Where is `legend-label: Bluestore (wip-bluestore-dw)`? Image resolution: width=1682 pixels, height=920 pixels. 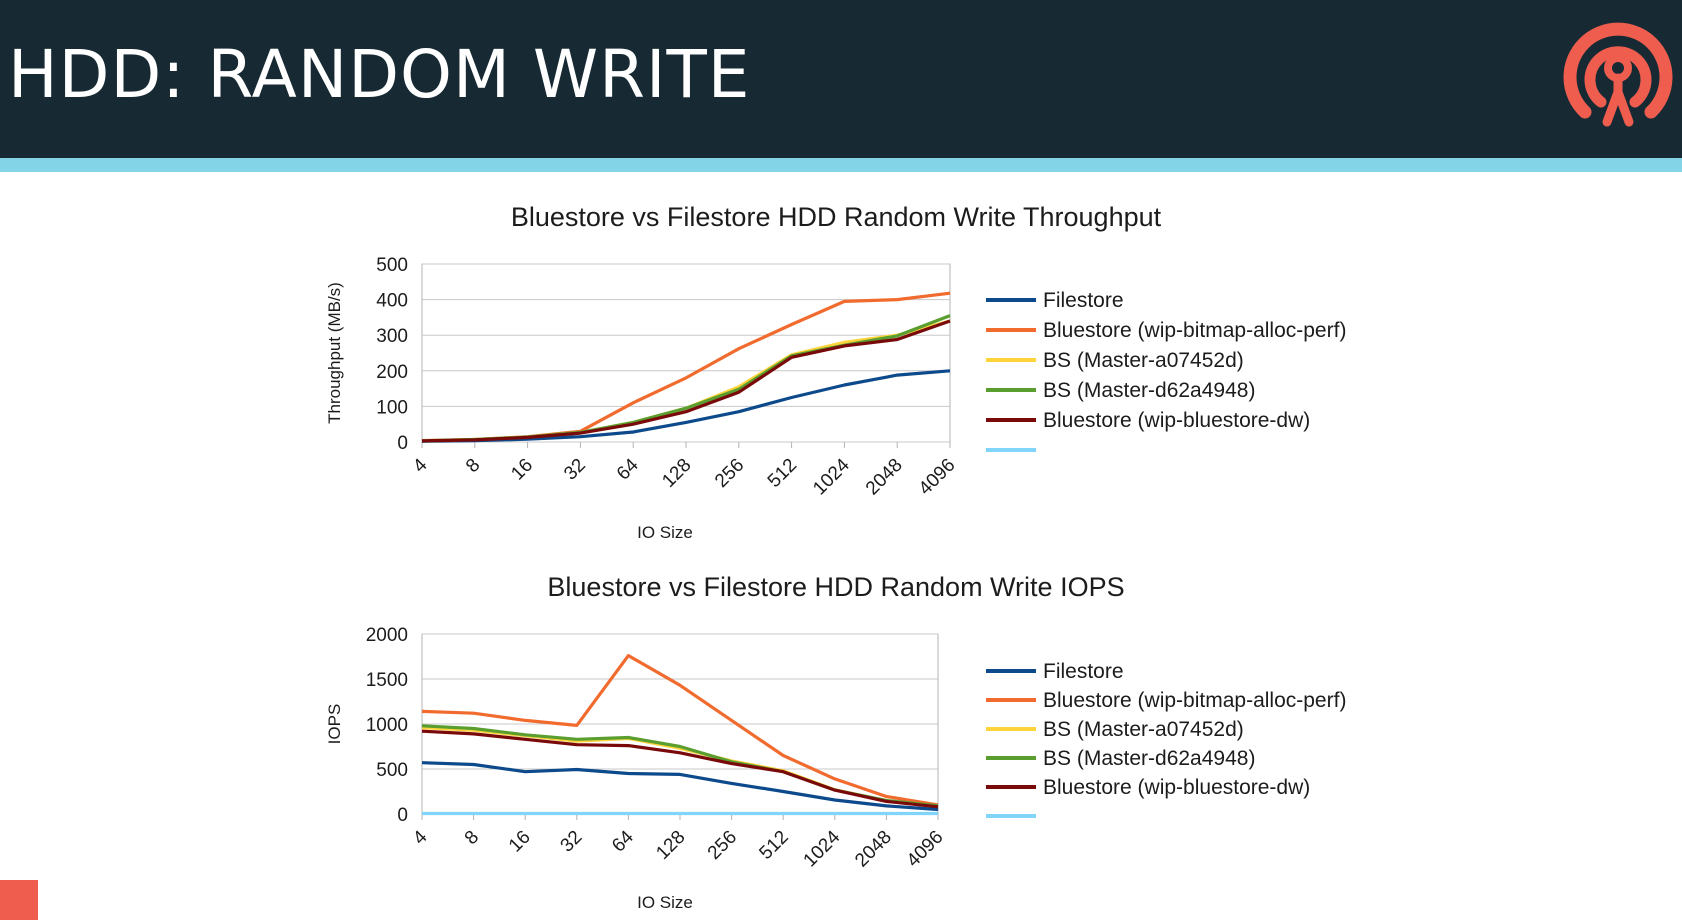 legend-label: Bluestore (wip-bluestore-dw) is located at coordinates (1176, 787).